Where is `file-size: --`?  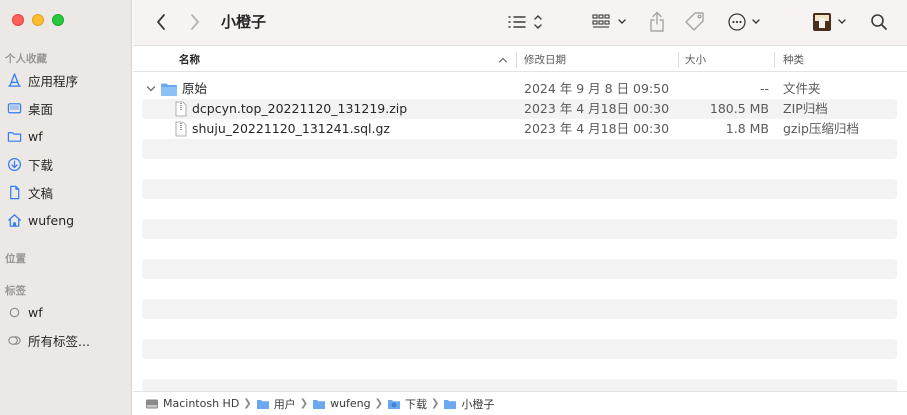 file-size: -- is located at coordinates (764, 88).